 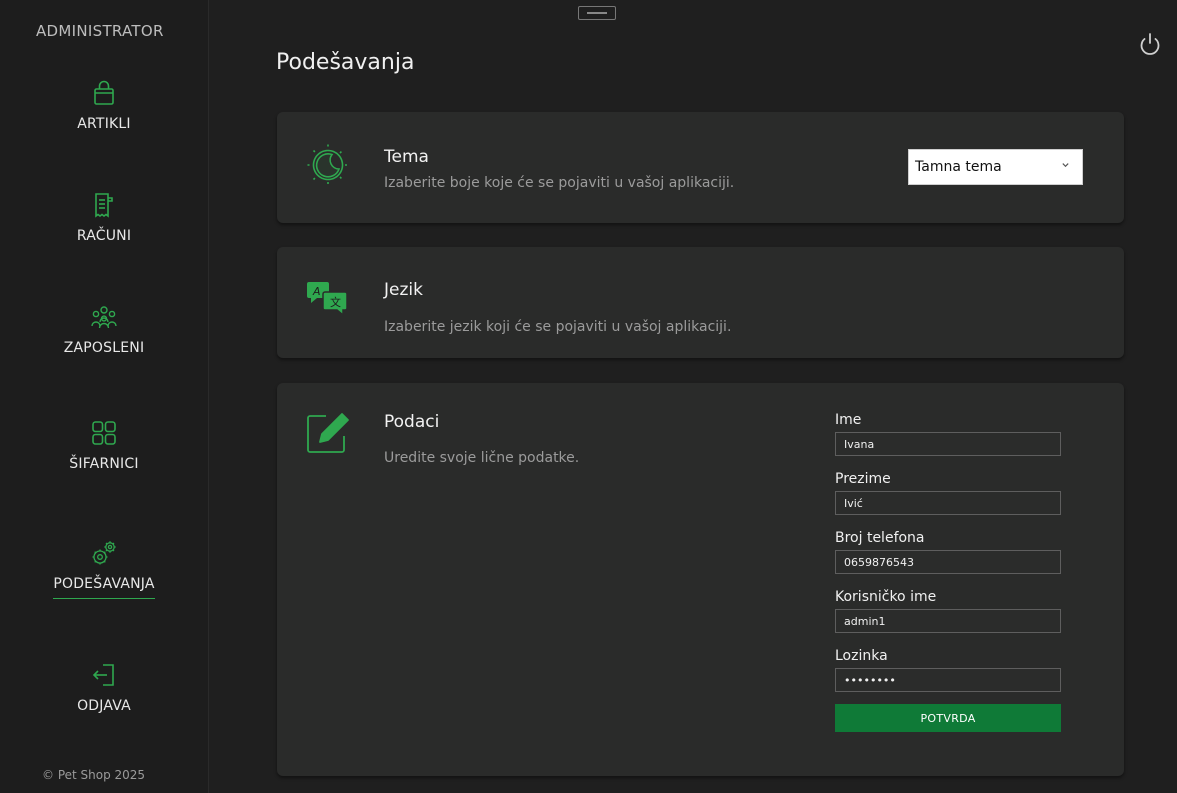 What do you see at coordinates (861, 656) in the screenshot?
I see `password-label: Lozinka` at bounding box center [861, 656].